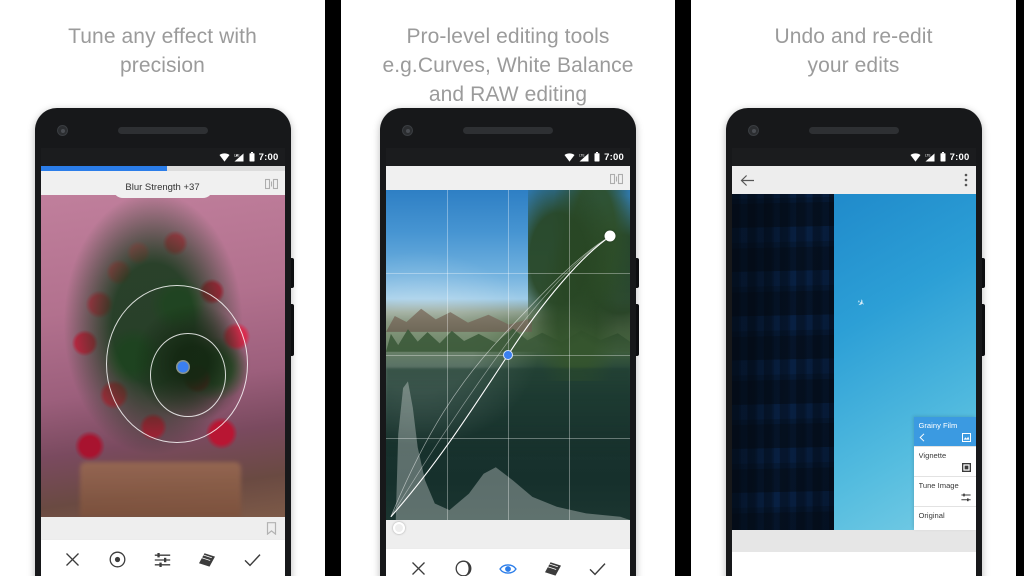 This screenshot has height=576, width=1024. I want to click on more-vertical-icon, so click(966, 180).